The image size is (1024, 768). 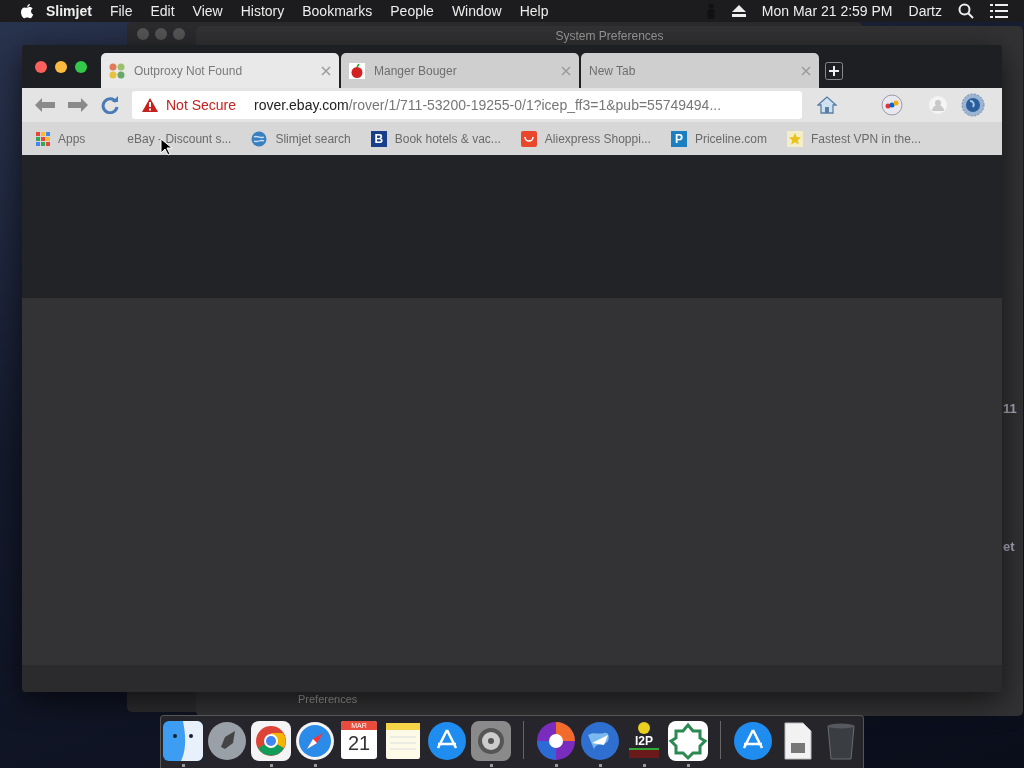 What do you see at coordinates (534, 11) in the screenshot?
I see `menu-item: Help` at bounding box center [534, 11].